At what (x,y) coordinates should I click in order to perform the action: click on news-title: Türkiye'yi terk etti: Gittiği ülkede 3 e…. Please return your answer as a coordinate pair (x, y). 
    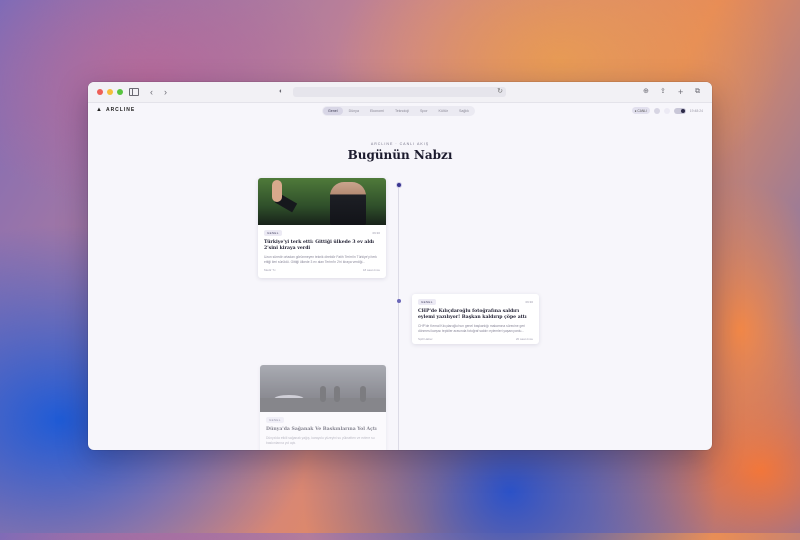
    Looking at the image, I should click on (322, 246).